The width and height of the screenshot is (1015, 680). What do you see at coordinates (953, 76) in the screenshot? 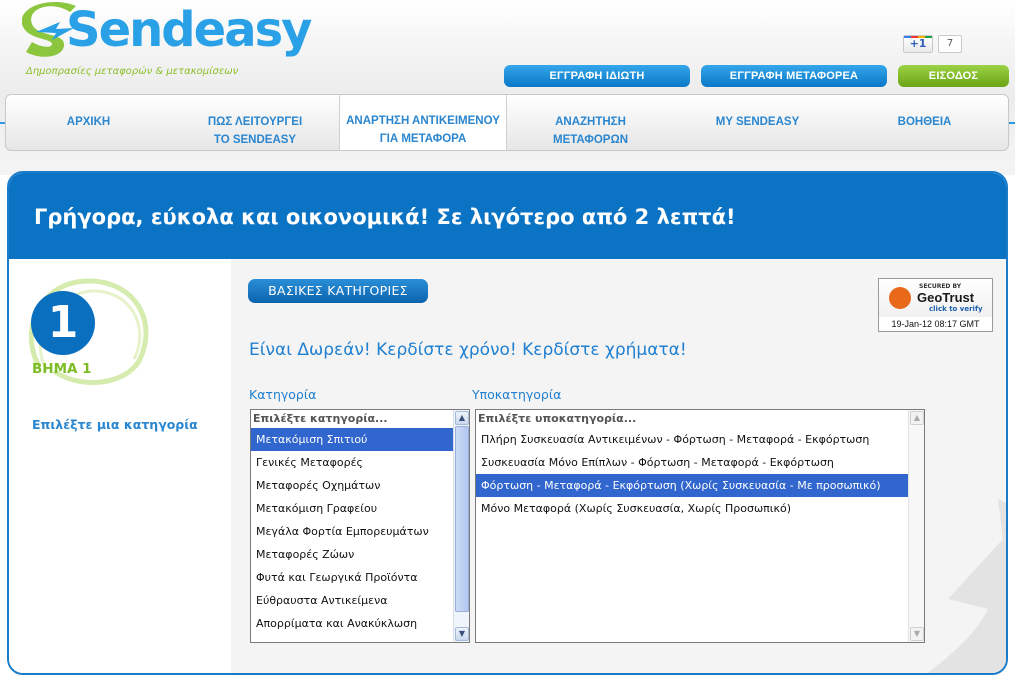
I see `login-button: ΕΙΣΟΔΟΣ` at bounding box center [953, 76].